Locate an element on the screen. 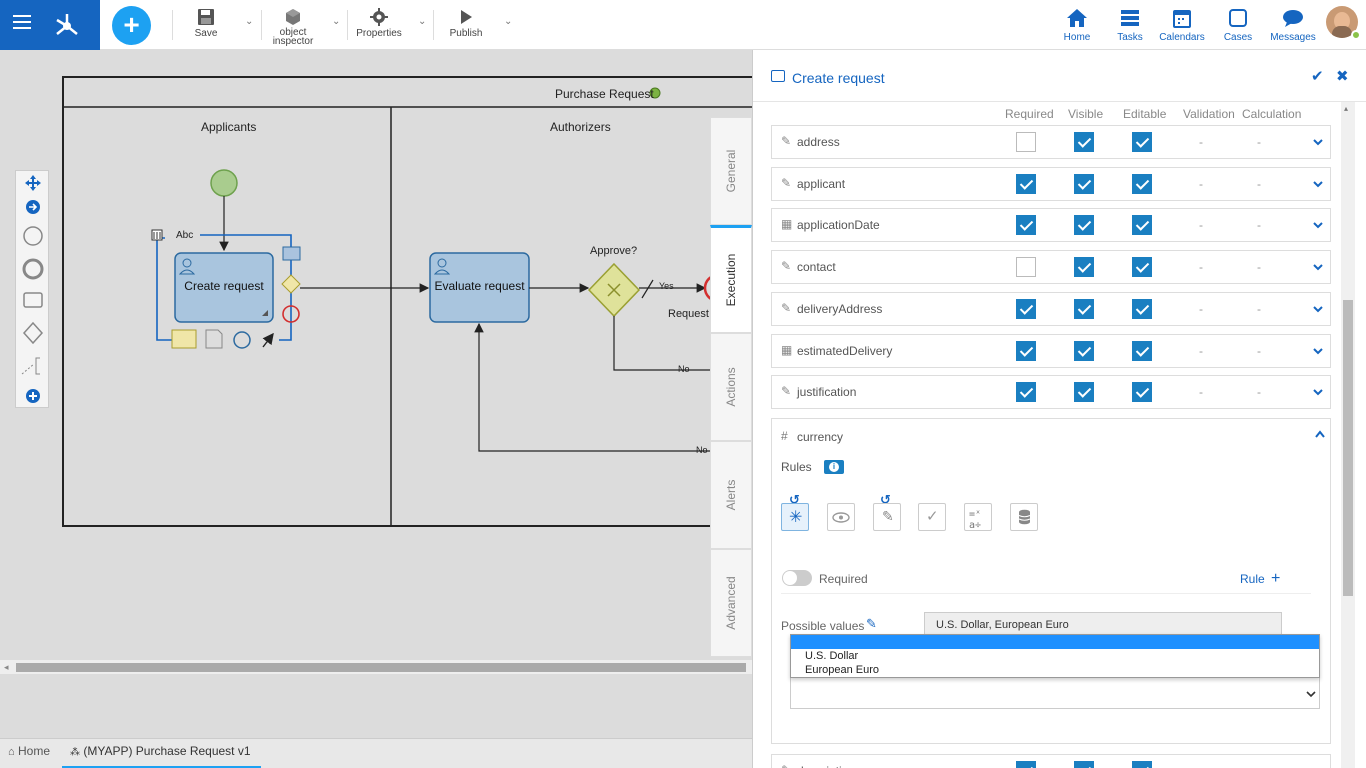 This screenshot has height=768, width=1366. attached-annotation-shortcut is located at coordinates (184, 339).